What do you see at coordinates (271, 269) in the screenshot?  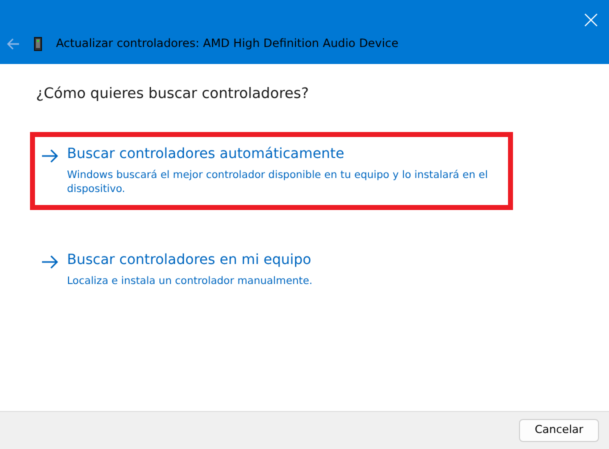 I see `option-link: Buscar controladores en mi equipo Localiza e instala un controlador manualmente.` at bounding box center [271, 269].